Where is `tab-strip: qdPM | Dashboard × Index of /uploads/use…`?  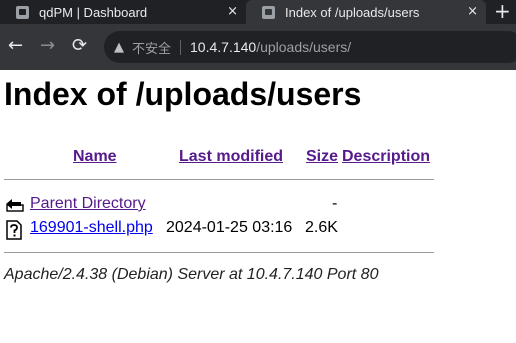
tab-strip: qdPM | Dashboard × Index of /uploads/use… is located at coordinates (258, 12).